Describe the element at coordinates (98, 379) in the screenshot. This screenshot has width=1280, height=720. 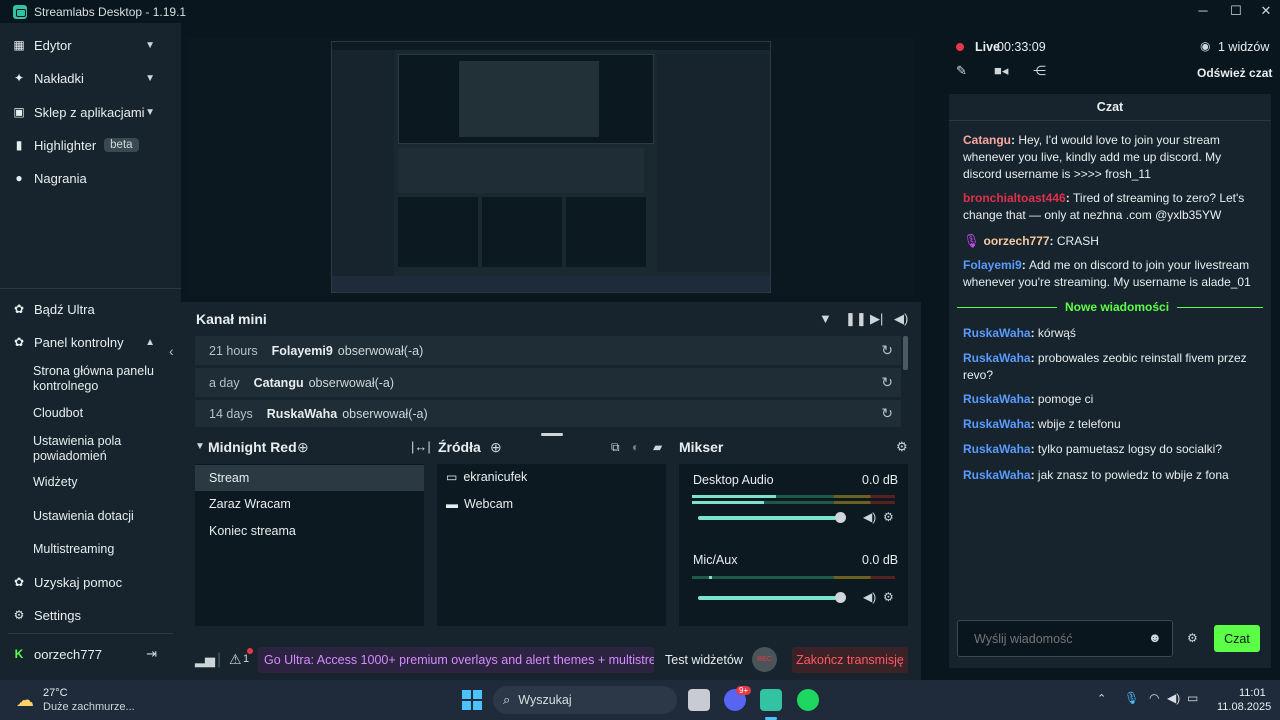
I see `sub-dashboard-home: Strona główna panelu kontrolnego` at that location.